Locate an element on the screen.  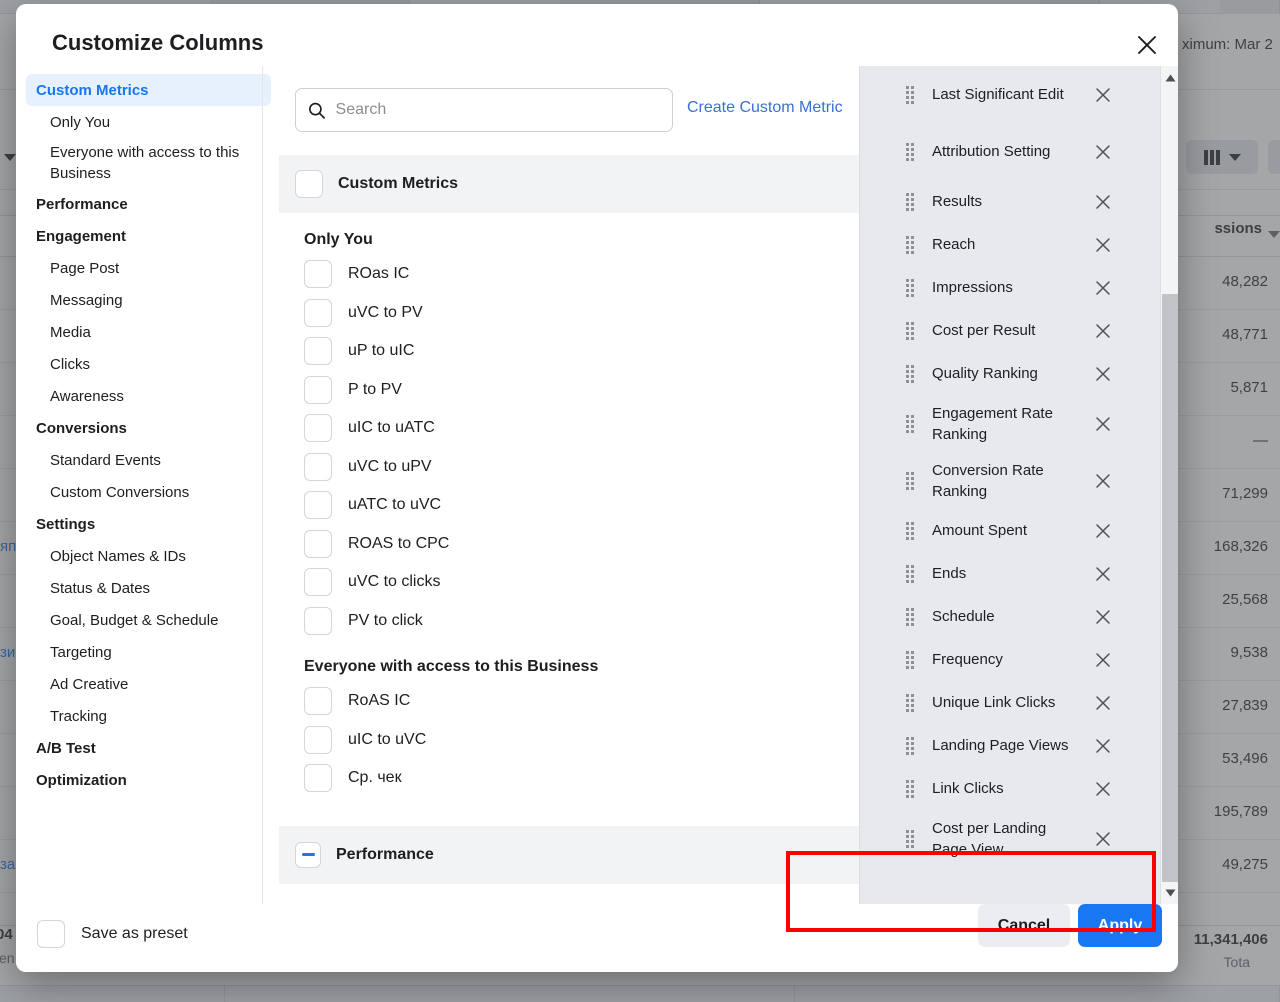
selected-column-row: Landing Page Views is located at coordinates (1004, 745).